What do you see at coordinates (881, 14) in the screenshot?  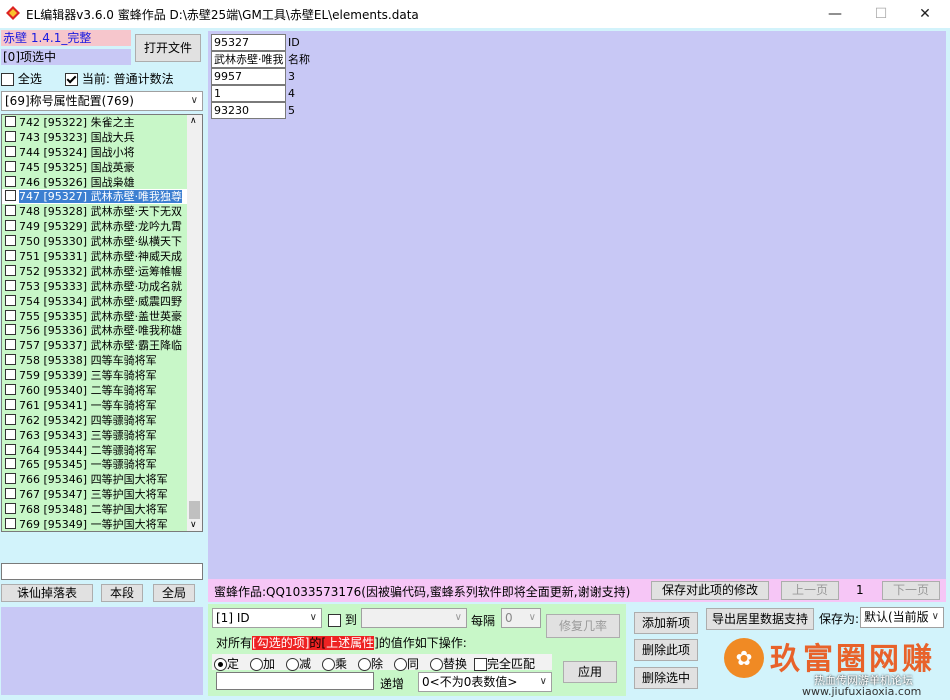 I see `maximize-icon: ☐` at bounding box center [881, 14].